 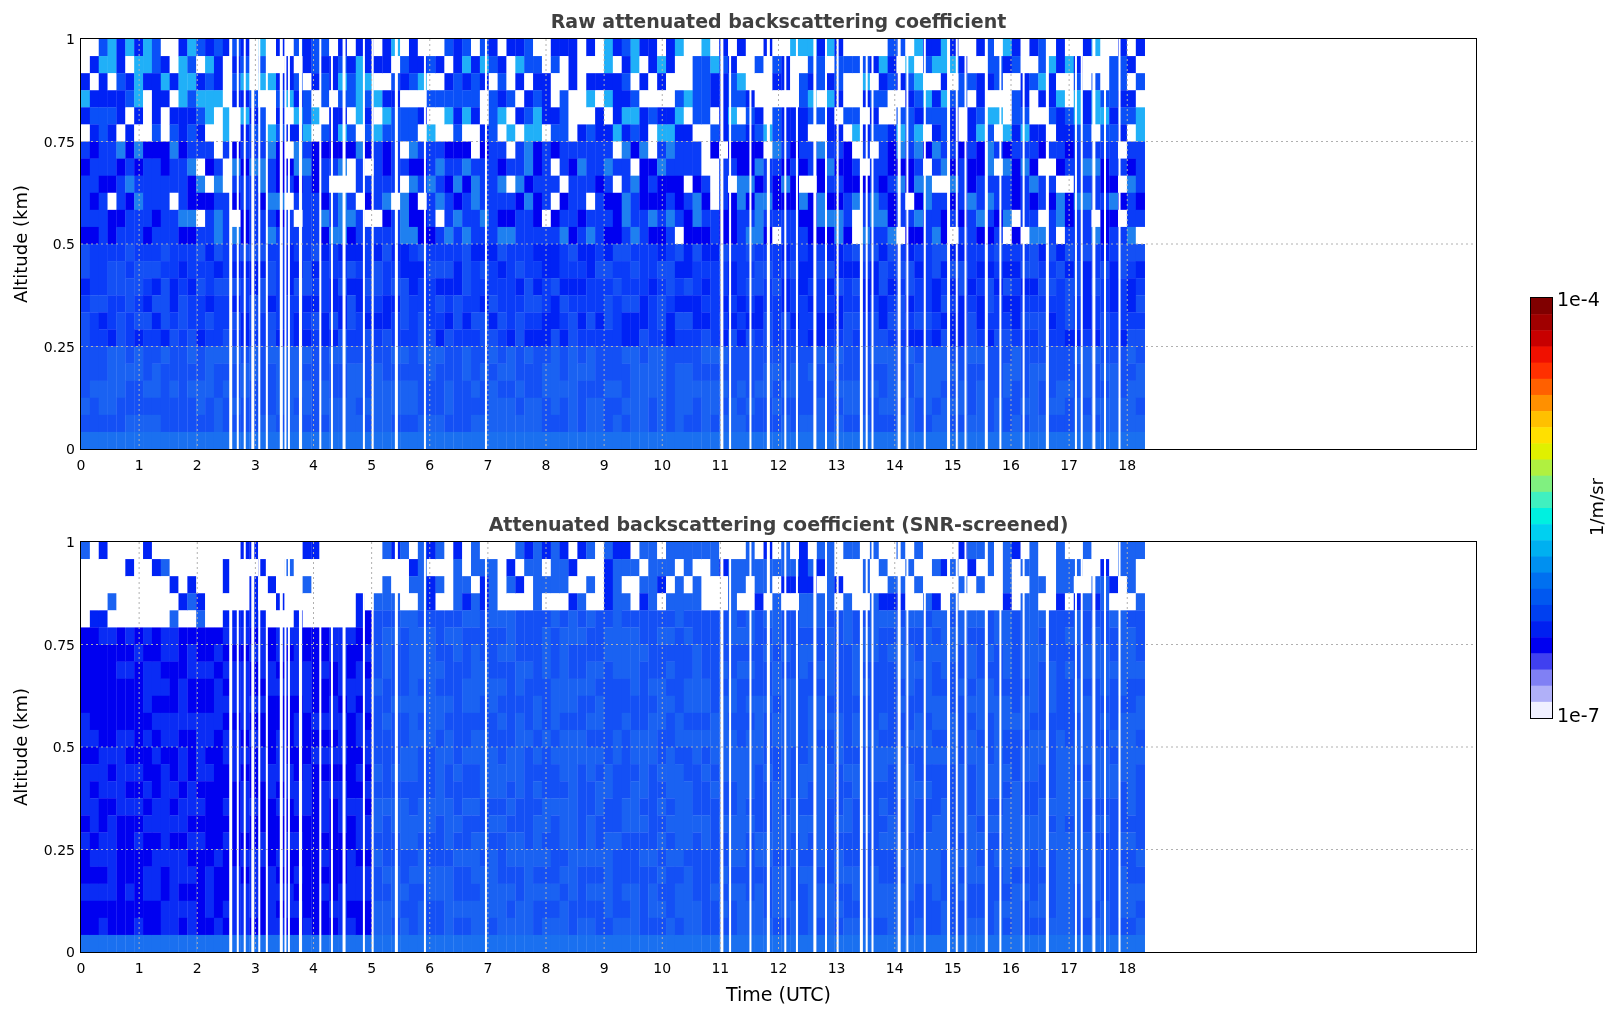 I want to click on colorbar-unit-label: 1/m/sr, so click(x=1596, y=507).